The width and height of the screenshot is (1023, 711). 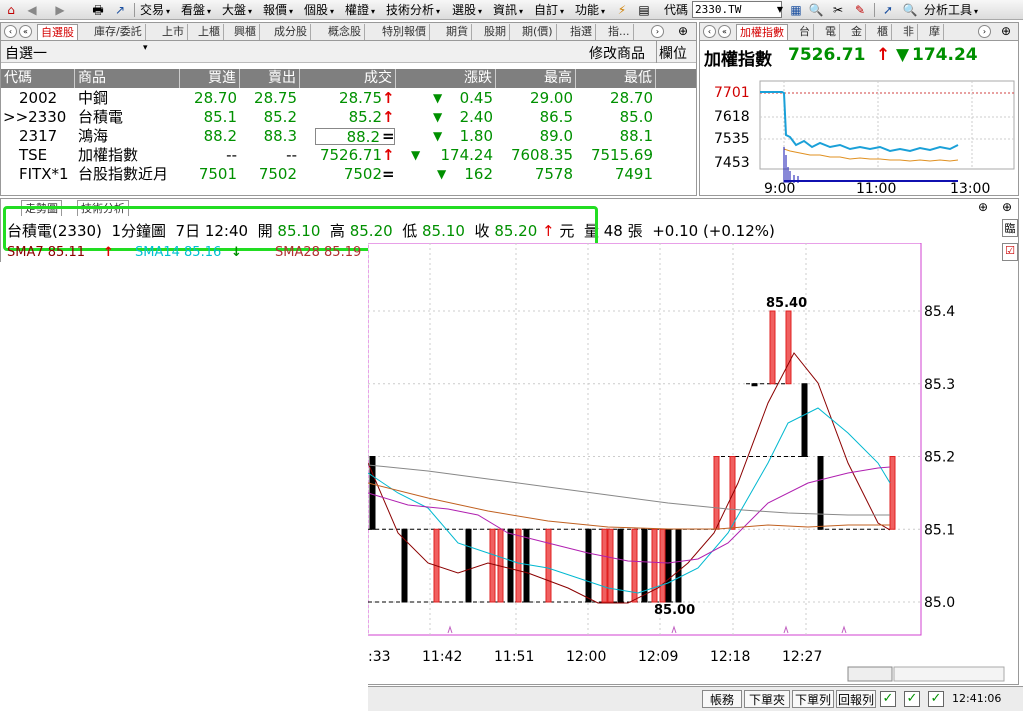 What do you see at coordinates (657, 31) in the screenshot?
I see `tab-next-icon: ›` at bounding box center [657, 31].